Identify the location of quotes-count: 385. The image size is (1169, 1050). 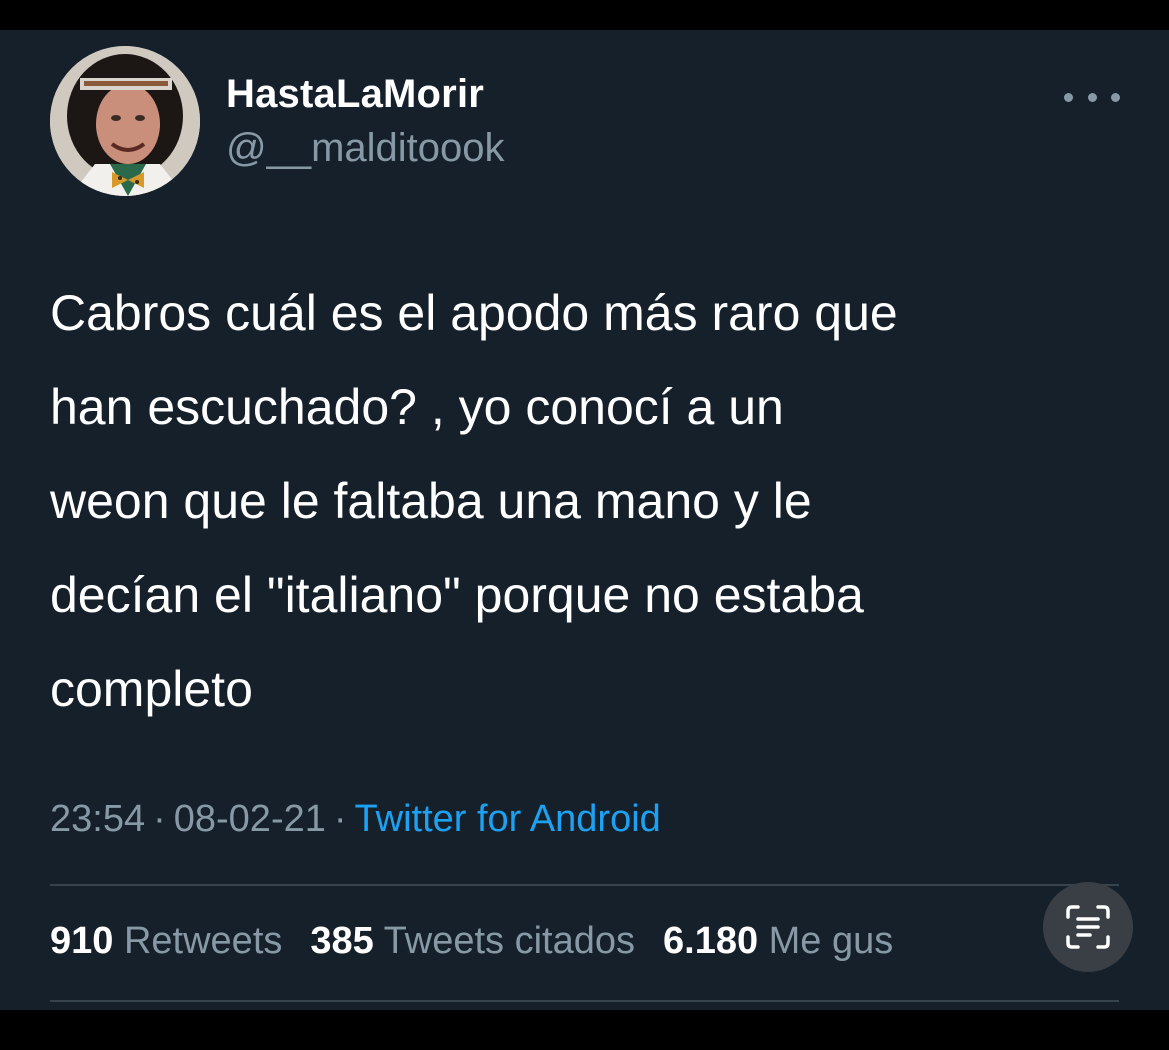
(342, 941).